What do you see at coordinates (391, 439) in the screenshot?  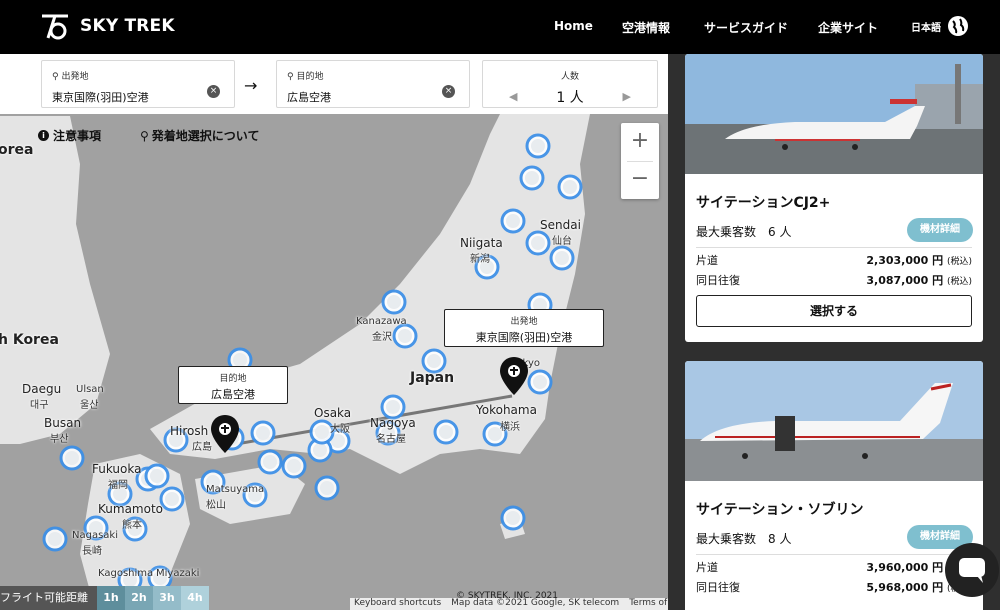 I see `map-label-nagoya-jp: 名古屋` at bounding box center [391, 439].